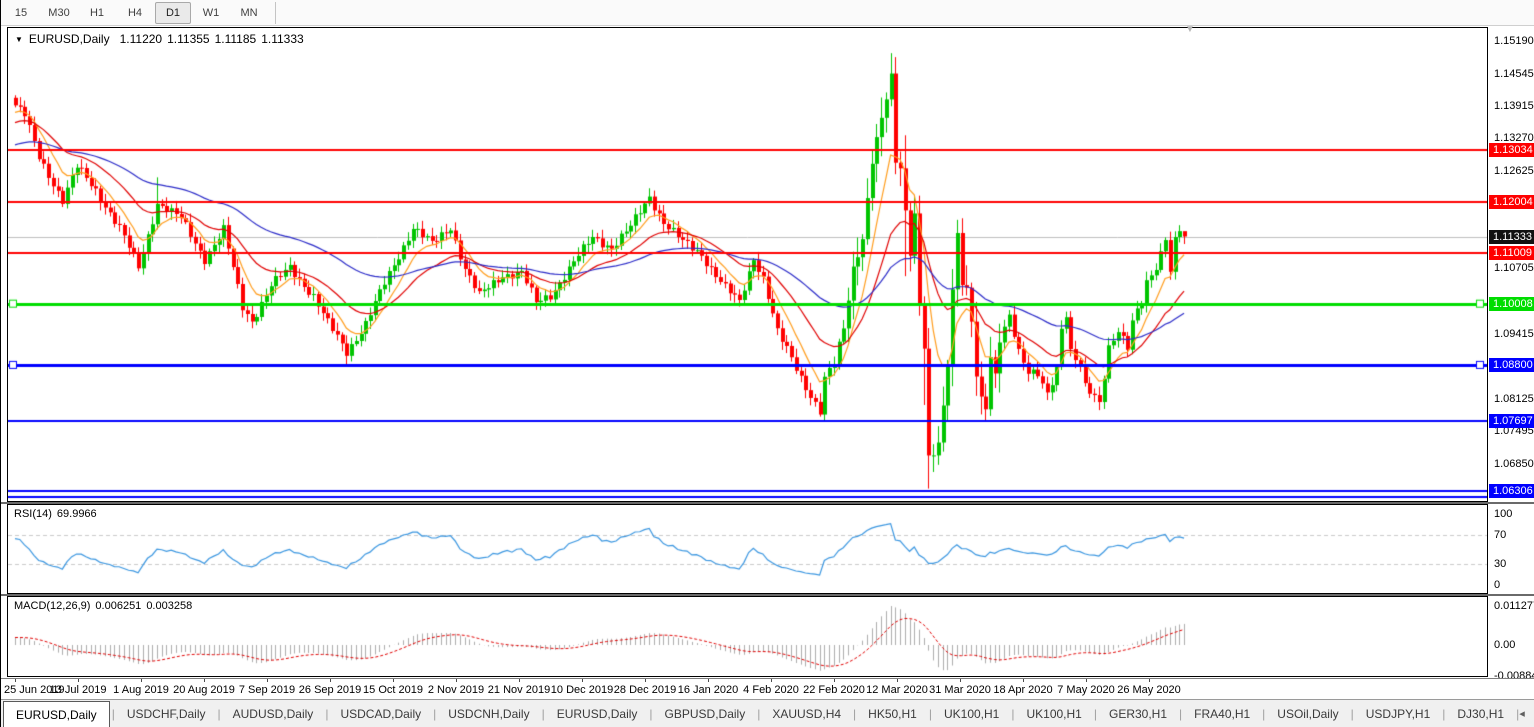  Describe the element at coordinates (519, 690) in the screenshot. I see `date-axis-label: 21 Nov 2019` at that location.